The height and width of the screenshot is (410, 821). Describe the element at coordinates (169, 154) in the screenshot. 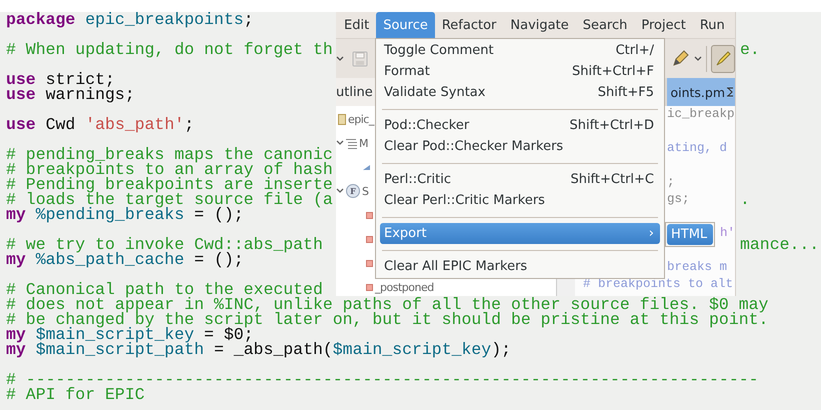

I see `code-line: # pending_breaks maps the canonic` at that location.